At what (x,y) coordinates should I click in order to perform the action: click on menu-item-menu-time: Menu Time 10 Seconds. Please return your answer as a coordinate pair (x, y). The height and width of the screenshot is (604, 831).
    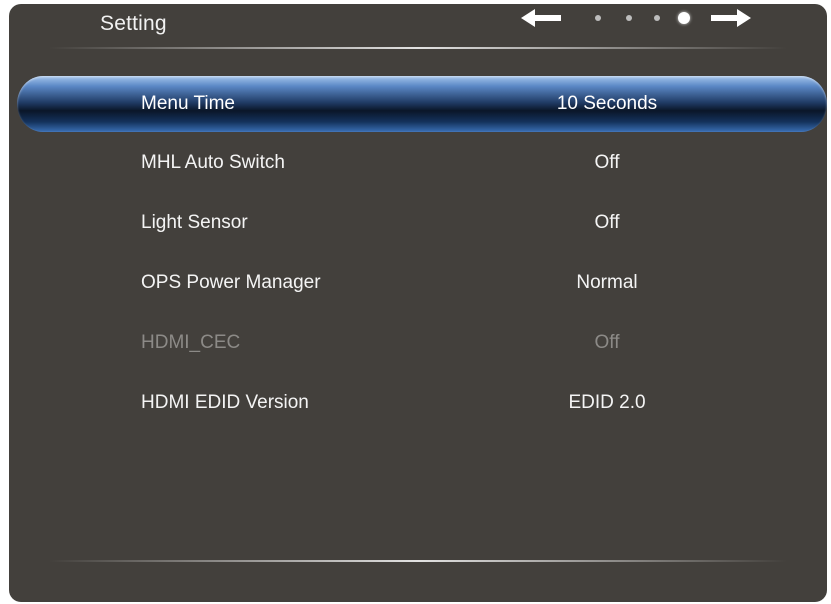
    Looking at the image, I should click on (418, 104).